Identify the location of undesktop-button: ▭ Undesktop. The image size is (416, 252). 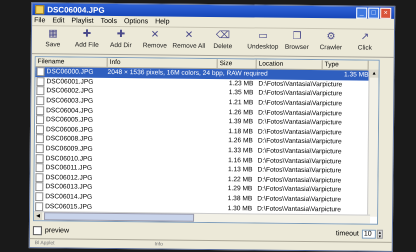
(263, 40).